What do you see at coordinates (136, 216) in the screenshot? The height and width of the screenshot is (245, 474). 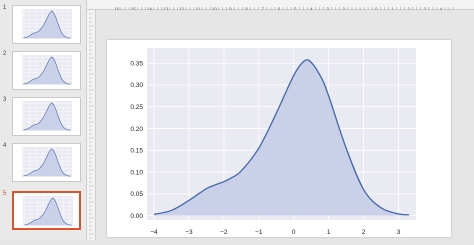 I see `y-tick-label: 0.00` at bounding box center [136, 216].